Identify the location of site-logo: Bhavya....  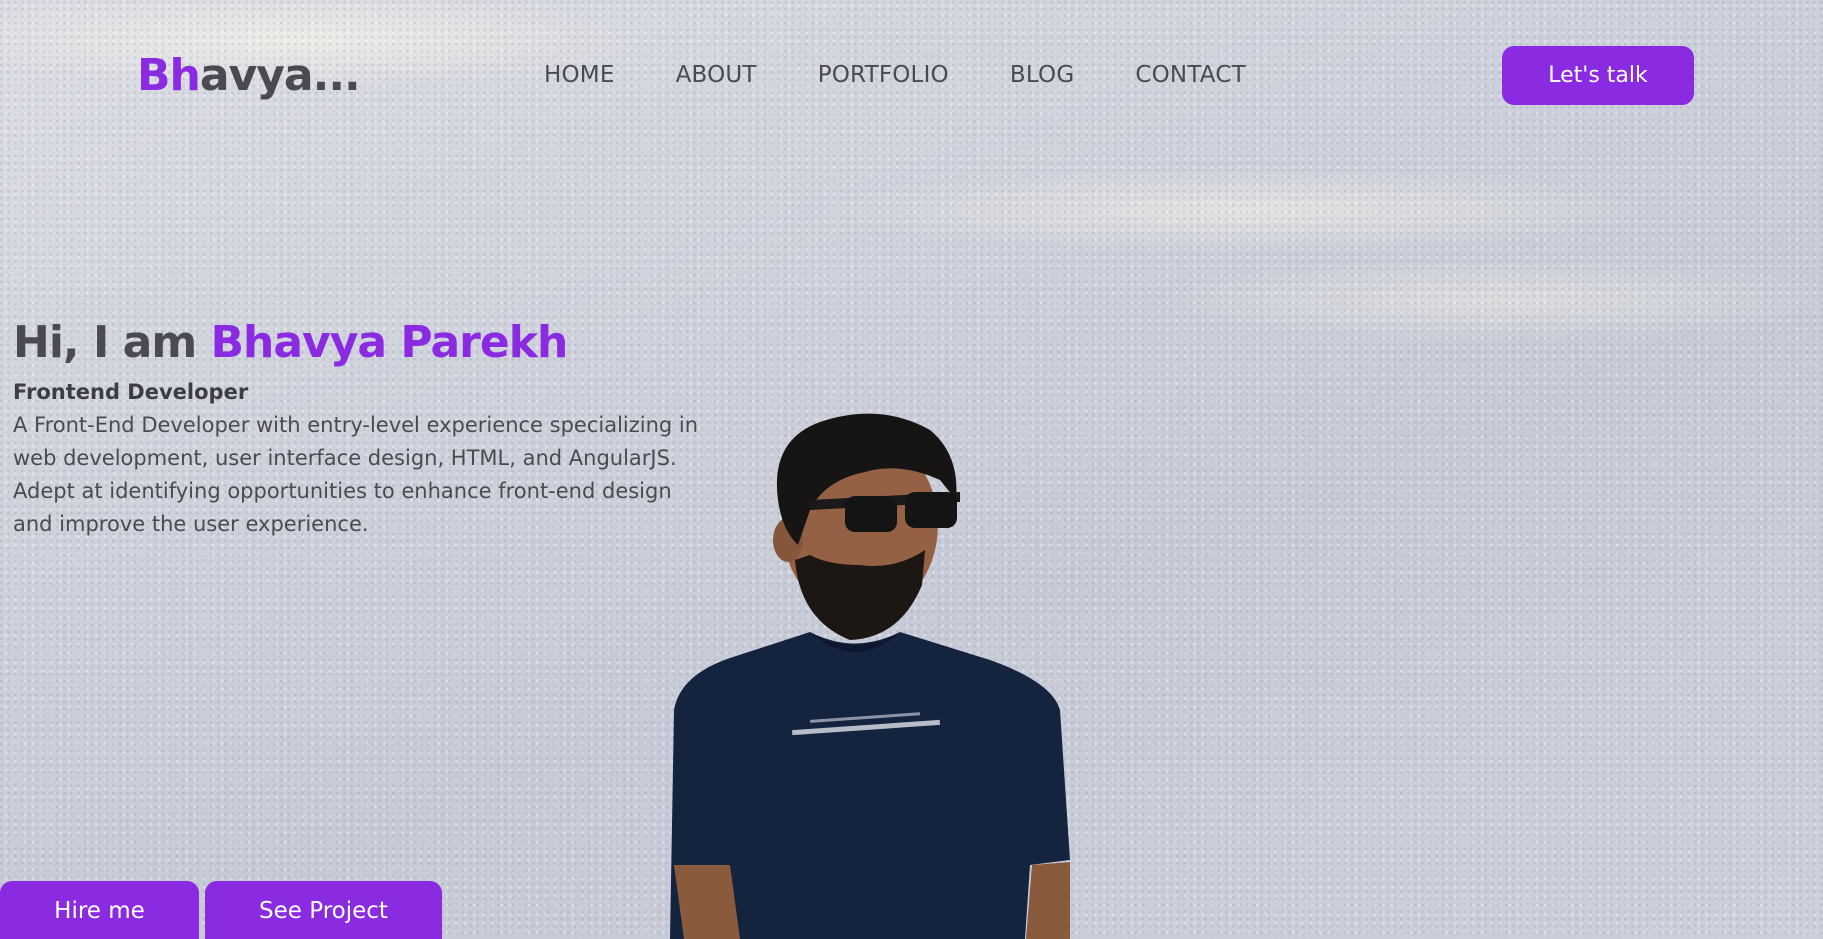
(249, 76).